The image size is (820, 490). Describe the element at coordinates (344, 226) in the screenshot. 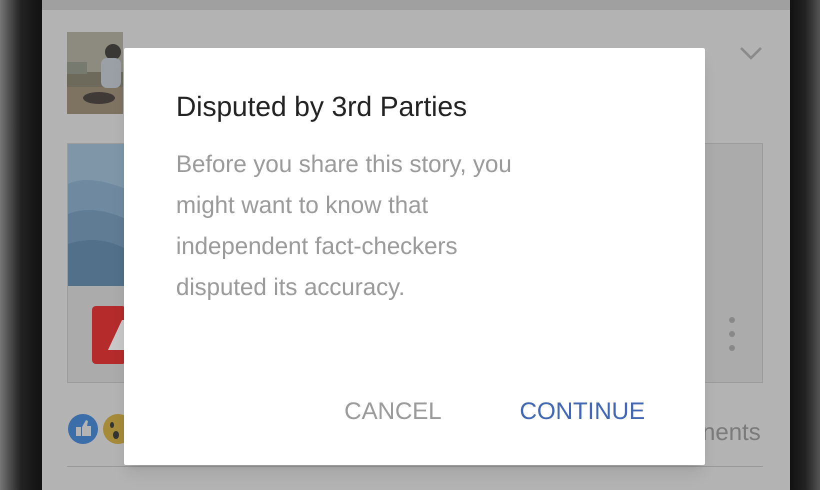

I see `dialog-message: Before you share this story, you might want to know that independent fact-checkers disputed its accuracy.` at that location.